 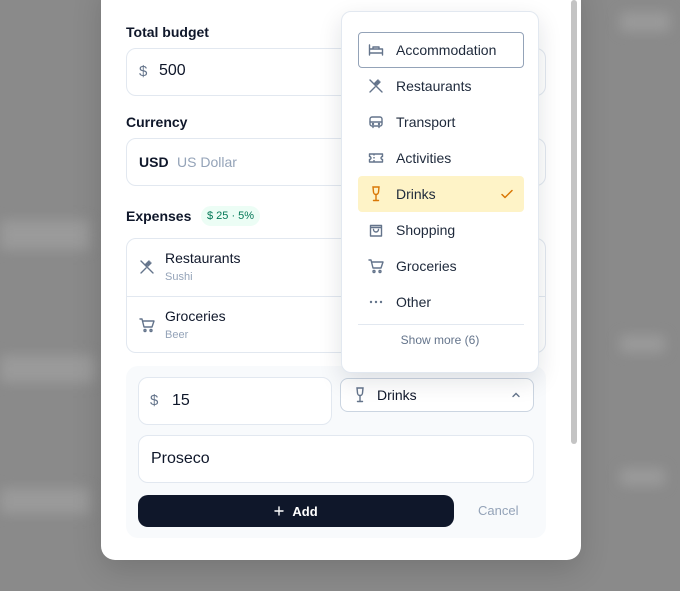 I want to click on note-value: Proseco, so click(x=180, y=458).